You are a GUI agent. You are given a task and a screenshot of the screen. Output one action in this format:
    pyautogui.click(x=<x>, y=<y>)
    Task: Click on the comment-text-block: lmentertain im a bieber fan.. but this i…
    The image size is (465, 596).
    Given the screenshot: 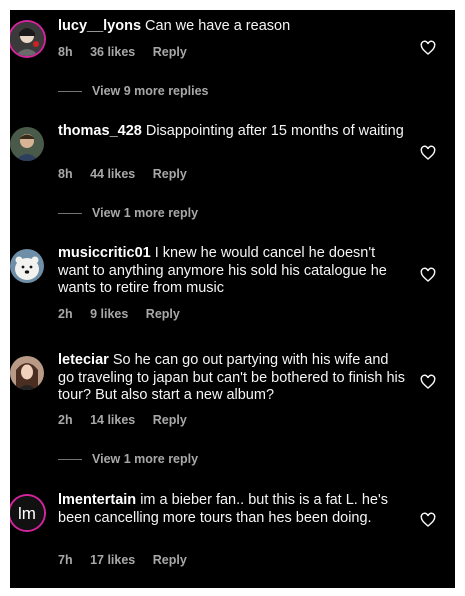 What is the action you would take?
    pyautogui.click(x=233, y=509)
    